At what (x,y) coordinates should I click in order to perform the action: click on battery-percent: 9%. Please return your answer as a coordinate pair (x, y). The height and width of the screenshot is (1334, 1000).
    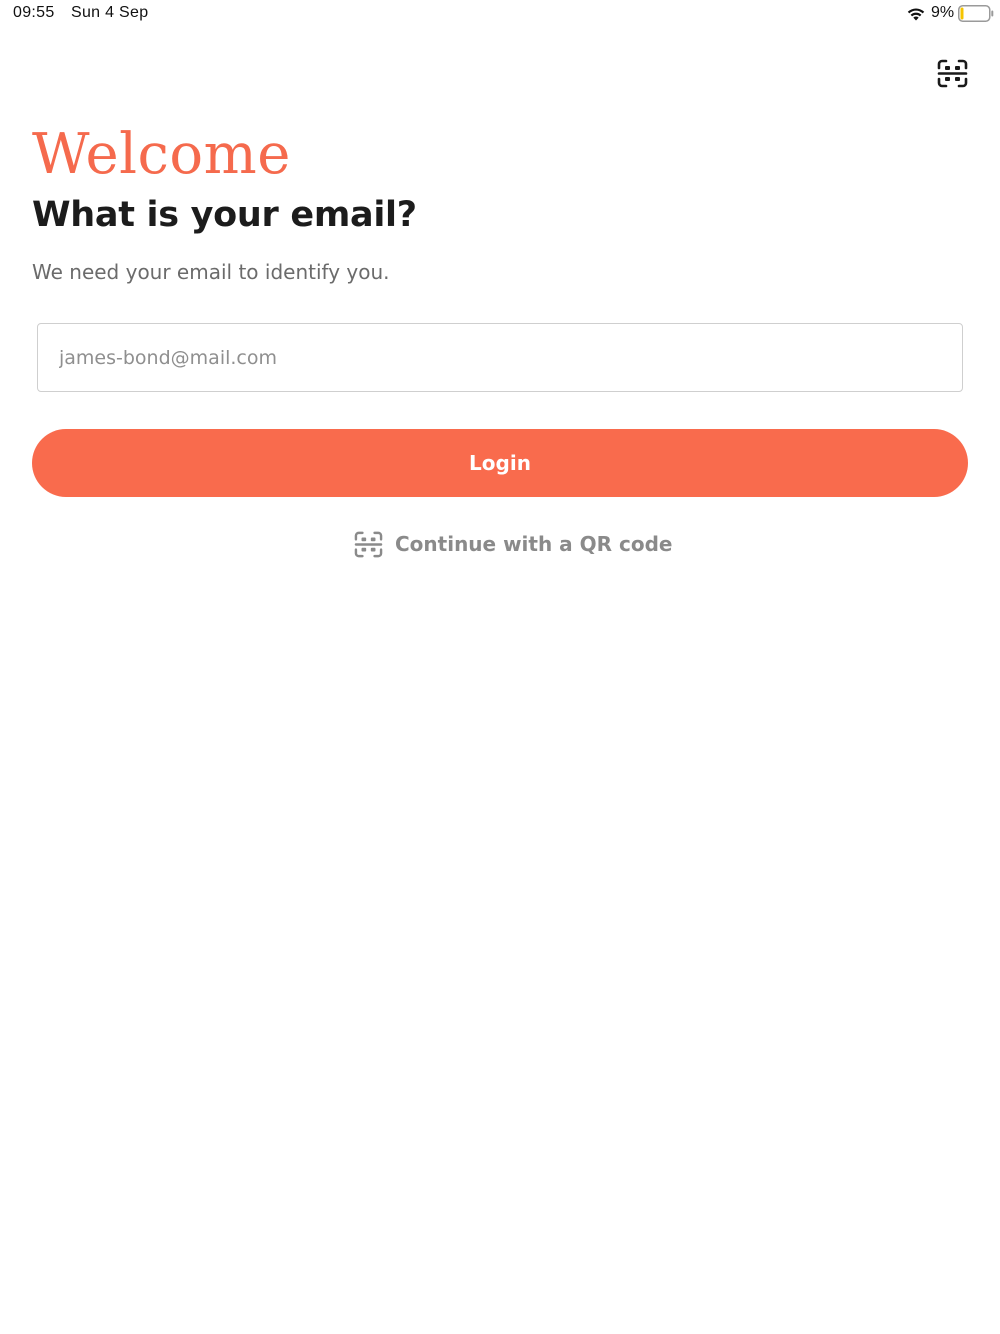
    Looking at the image, I should click on (943, 12).